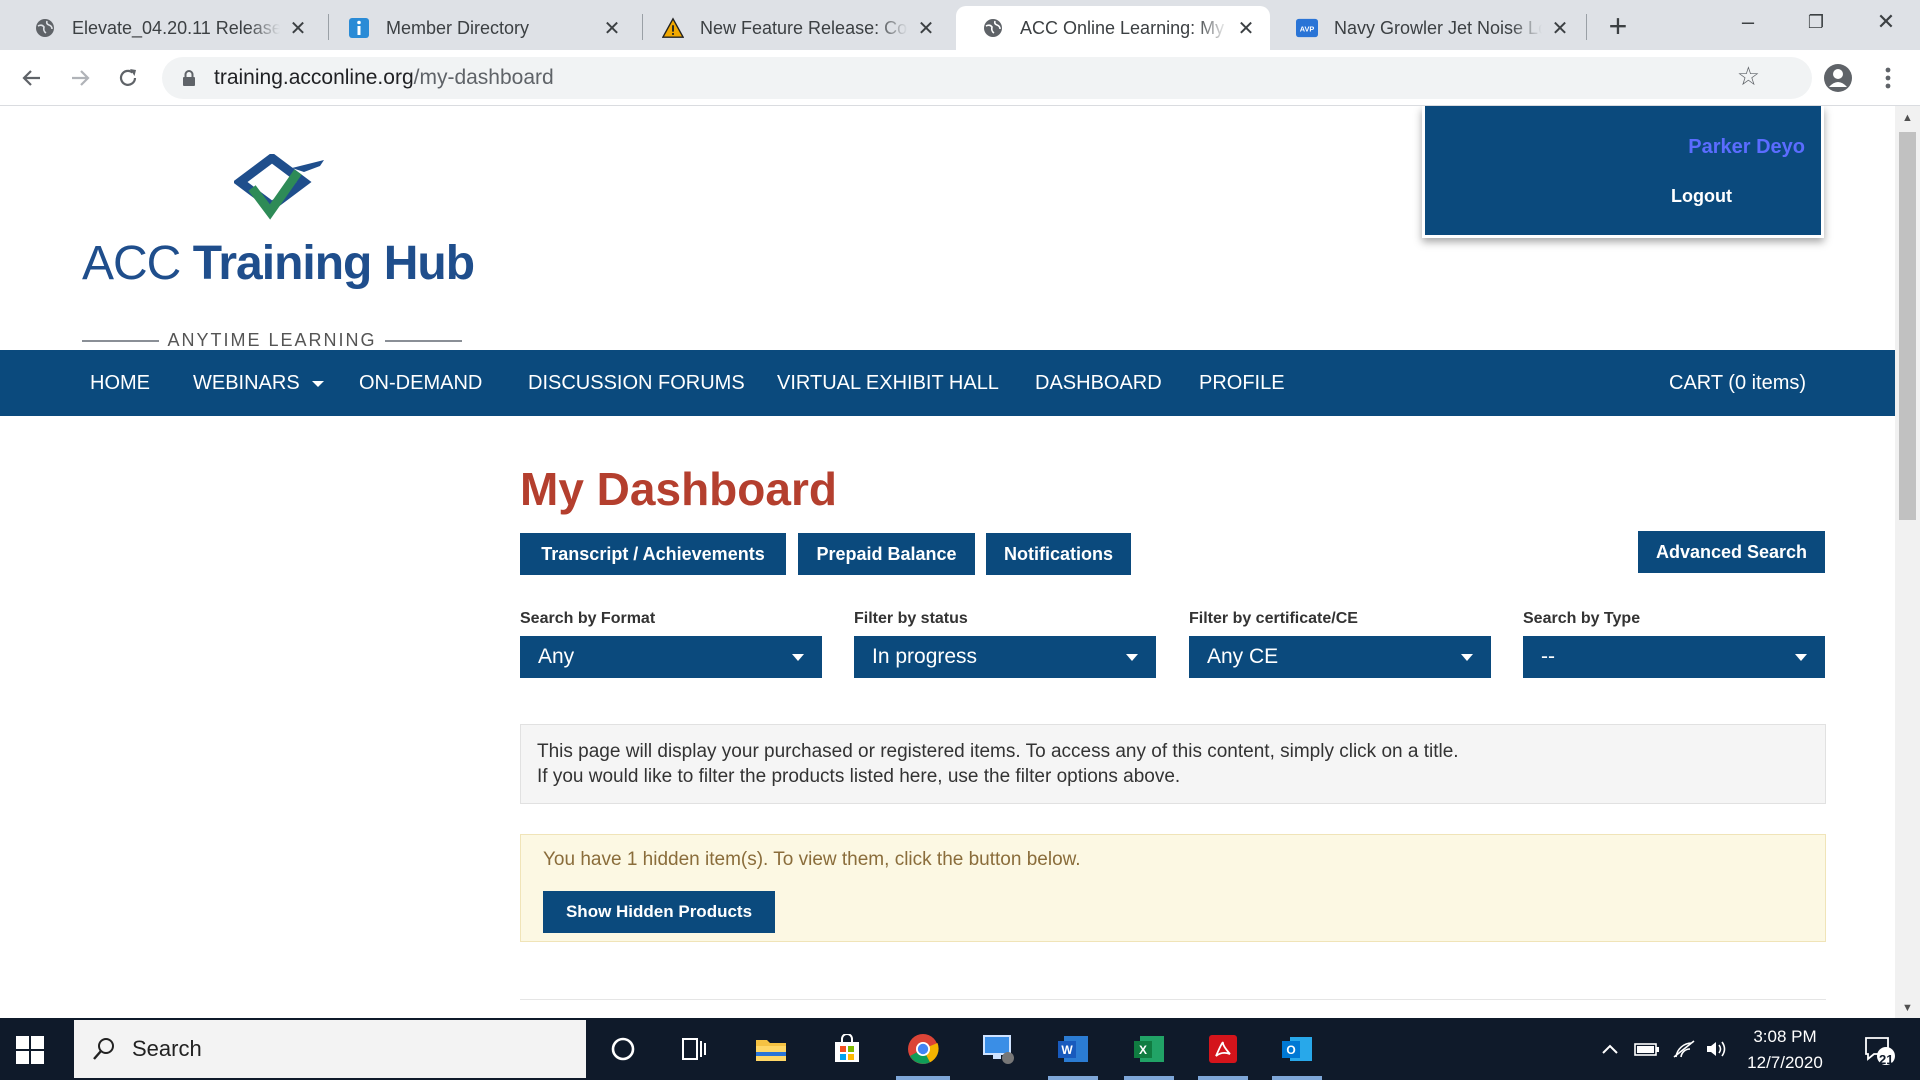 The image size is (1920, 1080). I want to click on back-arrow-icon, so click(32, 78).